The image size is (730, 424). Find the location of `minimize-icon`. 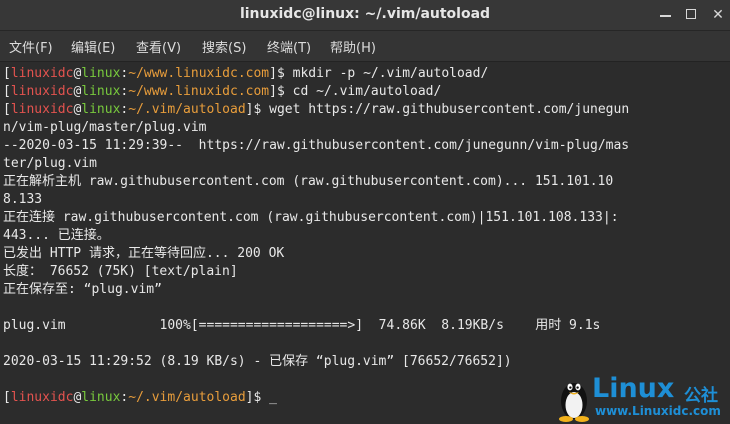

minimize-icon is located at coordinates (665, 16).